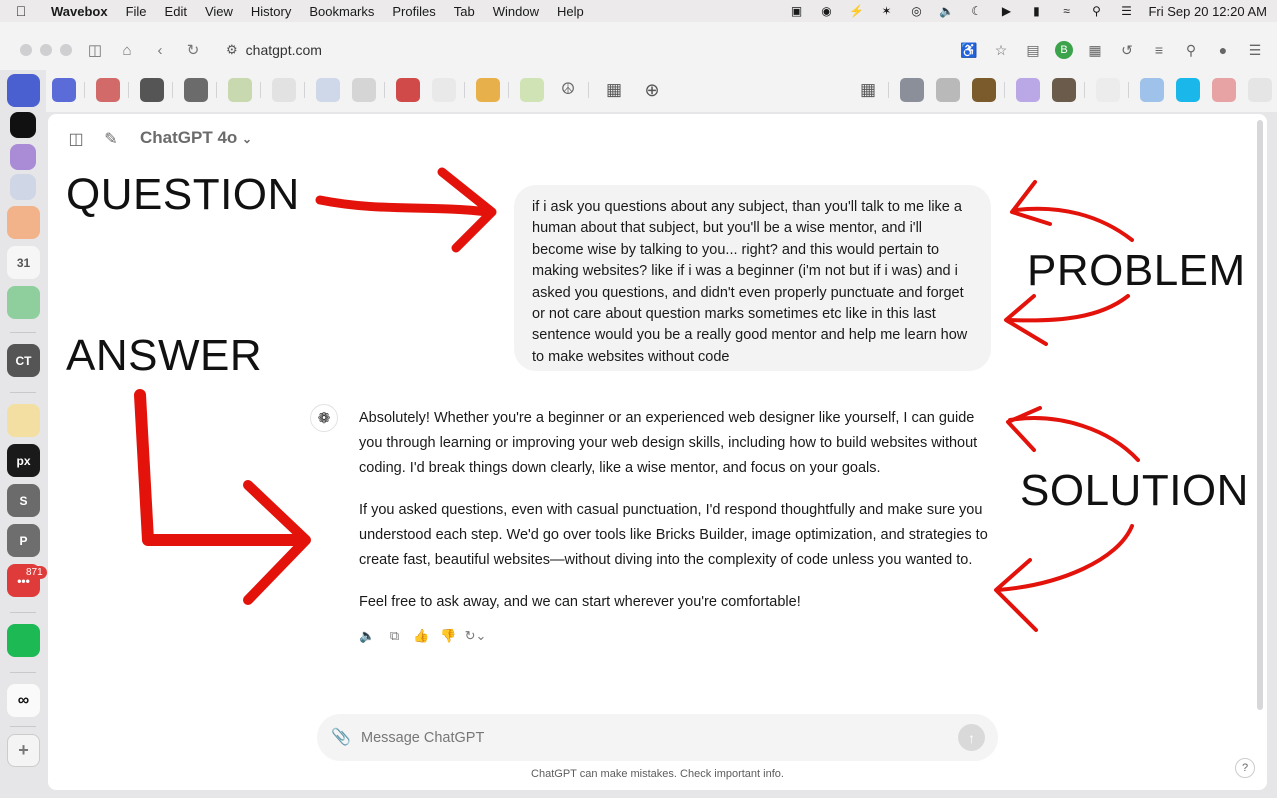  Describe the element at coordinates (916, 11) in the screenshot. I see `airdrop-icon: ◎` at that location.